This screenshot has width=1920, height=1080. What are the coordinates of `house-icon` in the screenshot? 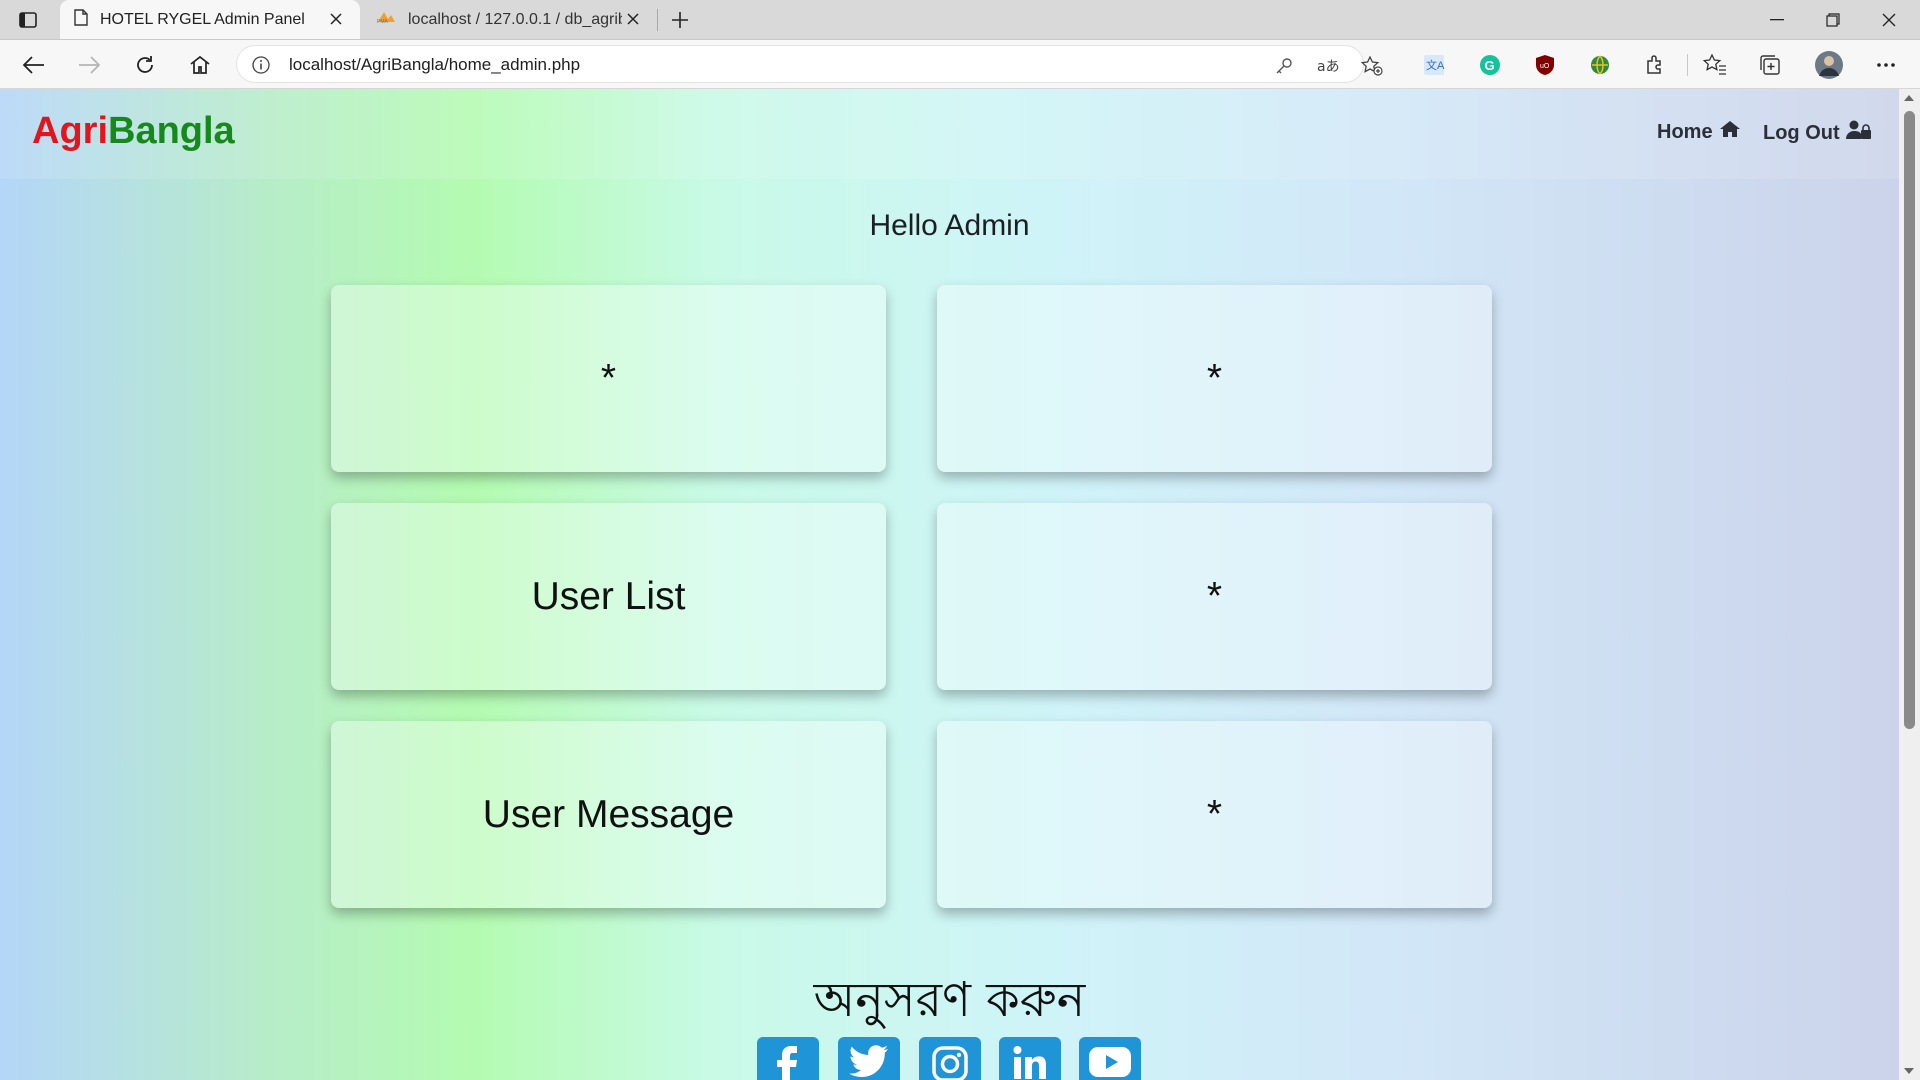 It's located at (1730, 132).